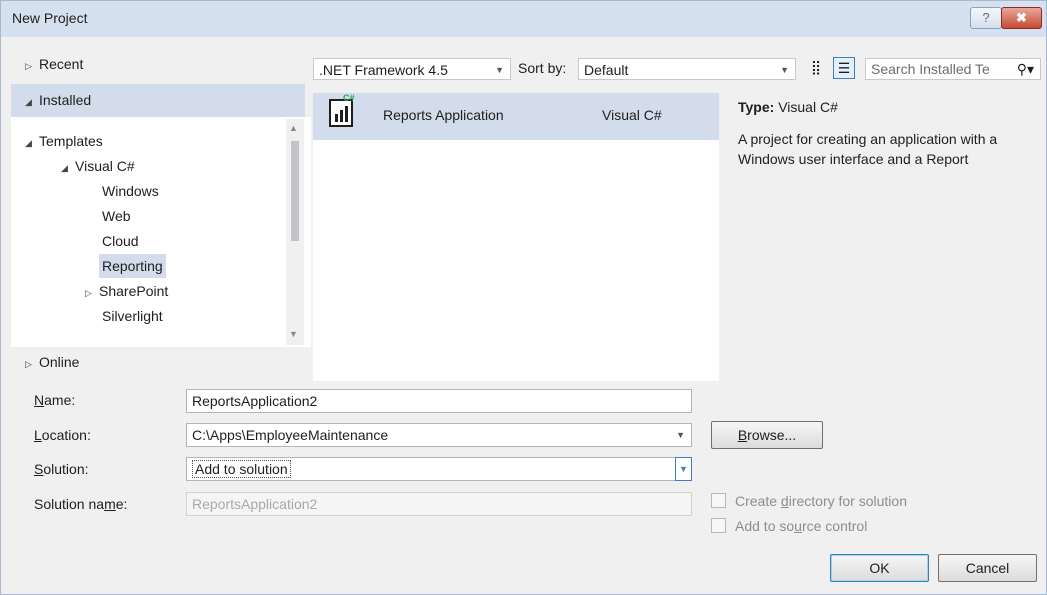 The height and width of the screenshot is (595, 1047). I want to click on template-type: Type: Visual C#, so click(788, 107).